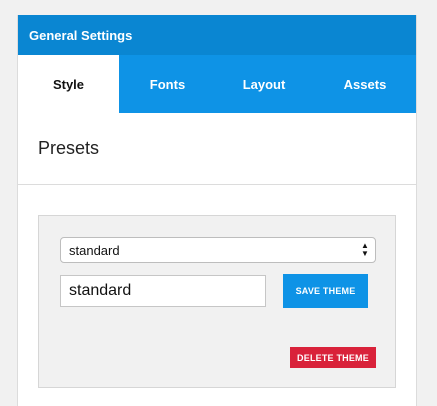  Describe the element at coordinates (365, 249) in the screenshot. I see `select-arrows-icon: ▲ ▼` at that location.